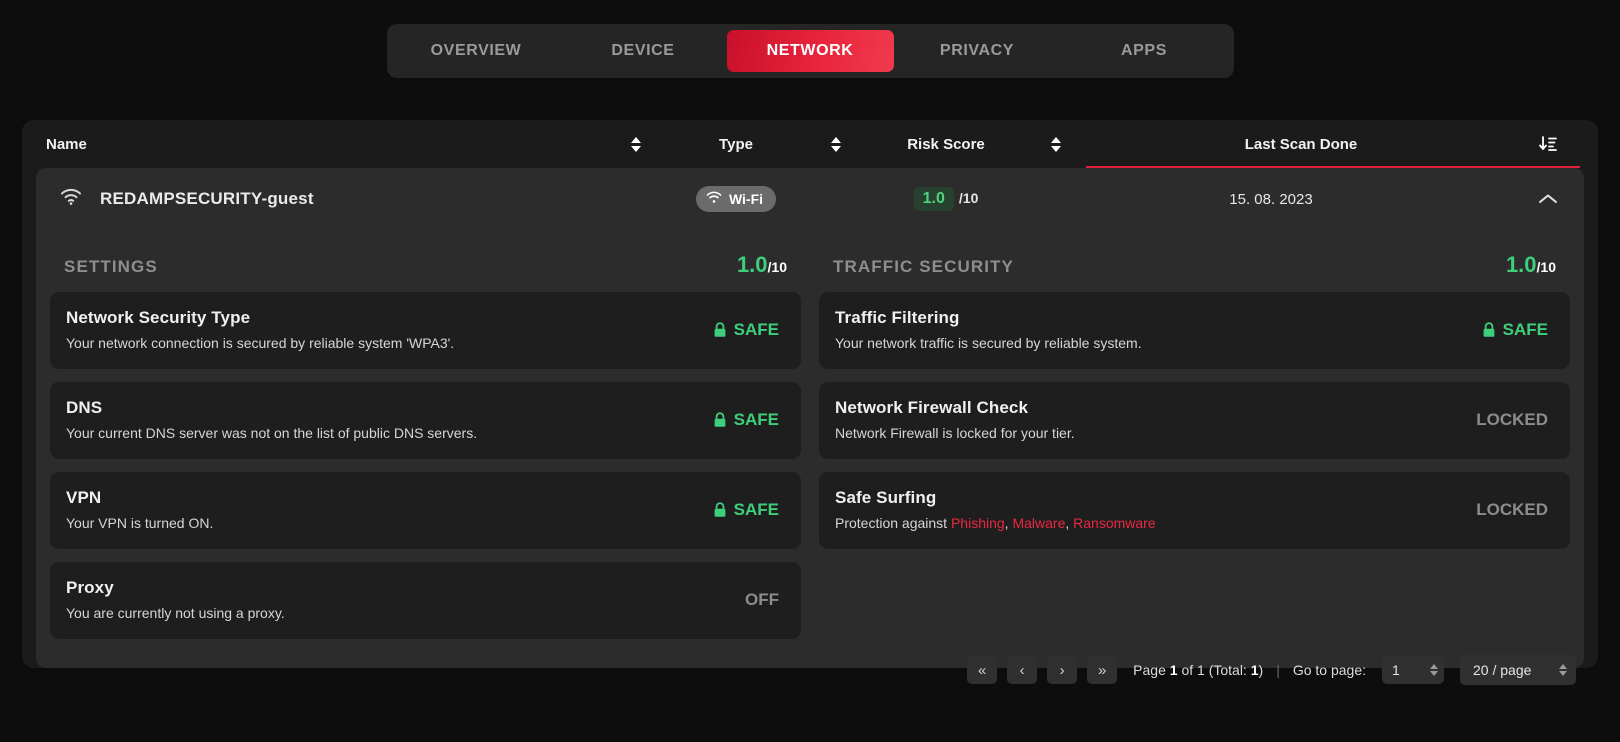  What do you see at coordinates (636, 144) in the screenshot?
I see `sort-toggle-name` at bounding box center [636, 144].